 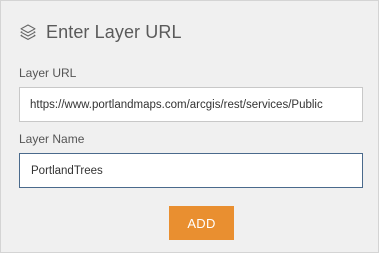 I want to click on layer-name-input, so click(x=191, y=170).